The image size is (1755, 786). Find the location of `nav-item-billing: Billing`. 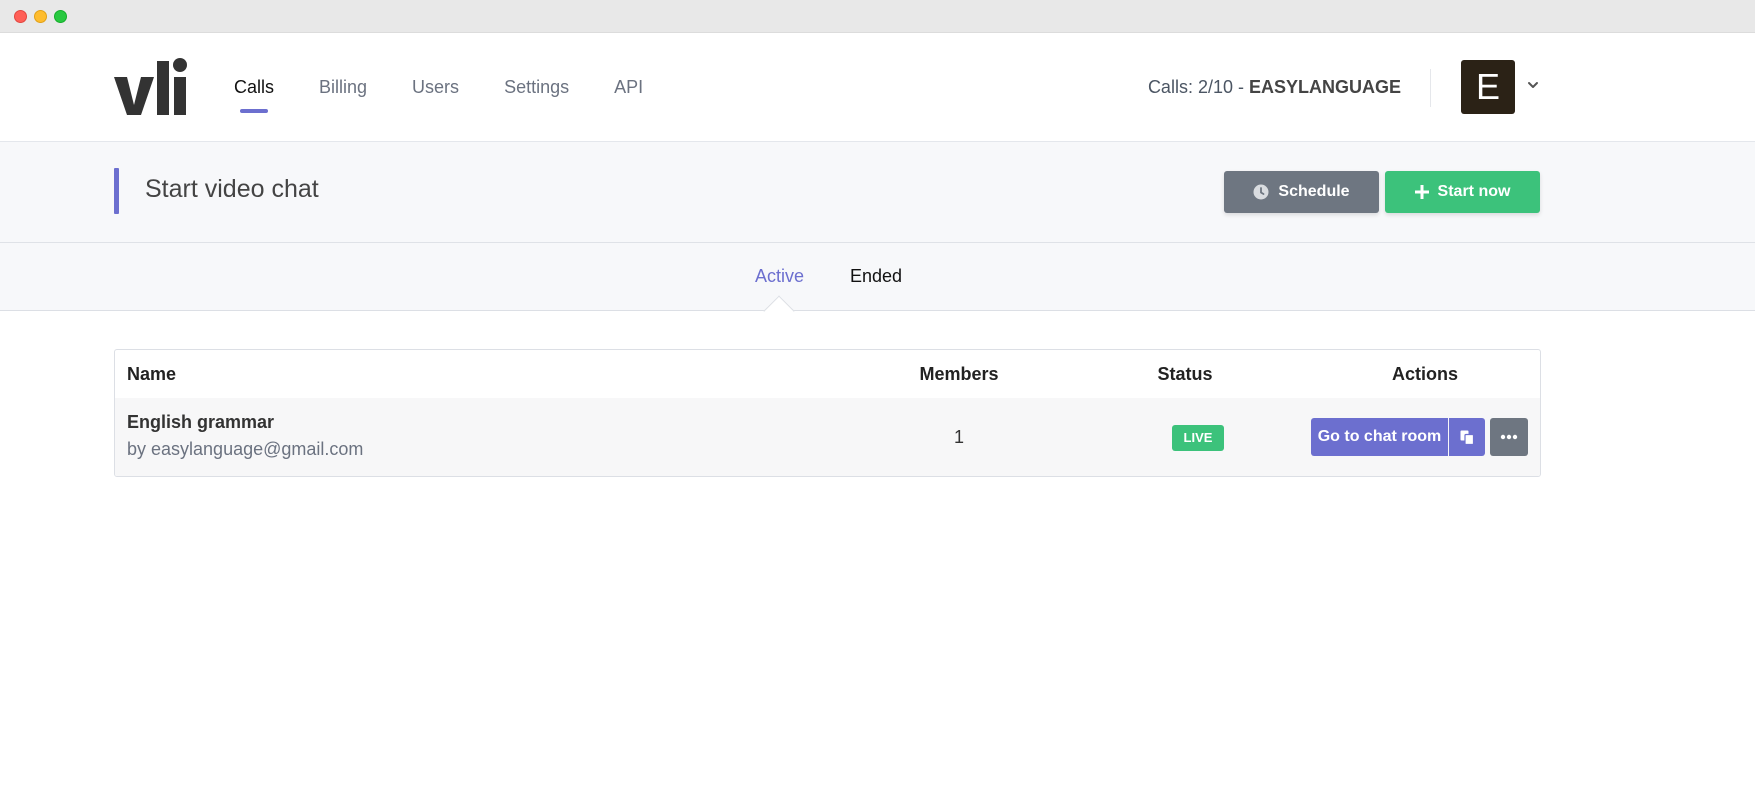

nav-item-billing: Billing is located at coordinates (343, 87).